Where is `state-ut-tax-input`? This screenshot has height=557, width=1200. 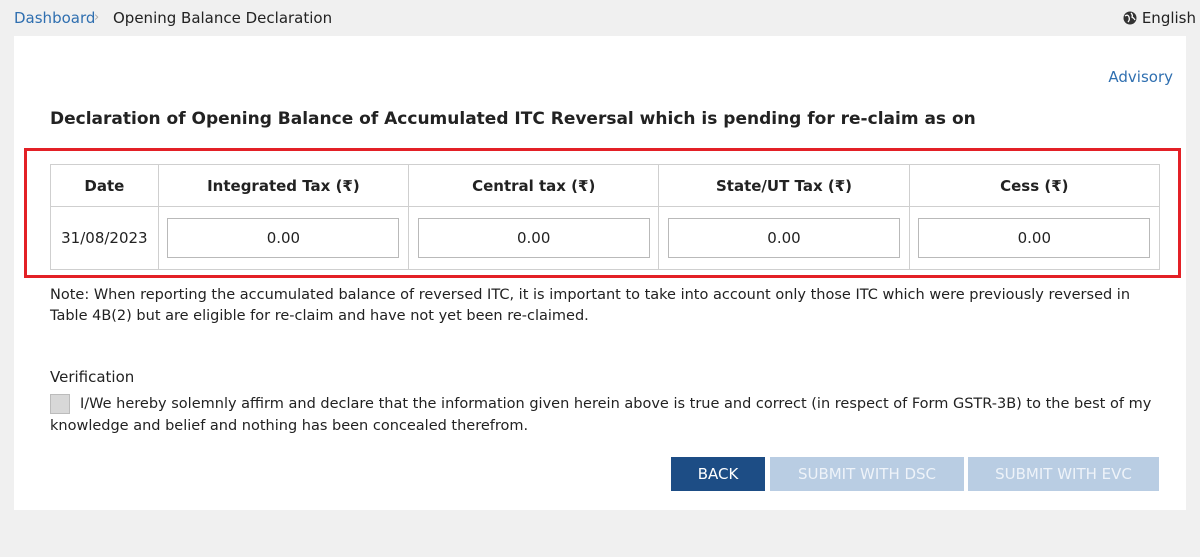
state-ut-tax-input is located at coordinates (784, 238).